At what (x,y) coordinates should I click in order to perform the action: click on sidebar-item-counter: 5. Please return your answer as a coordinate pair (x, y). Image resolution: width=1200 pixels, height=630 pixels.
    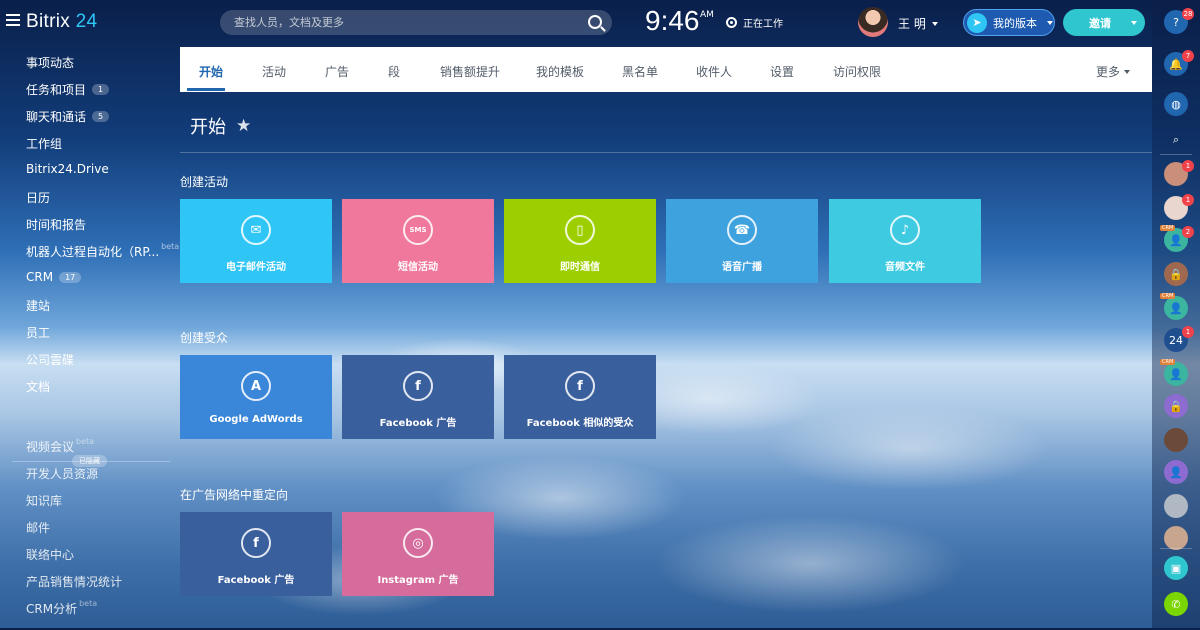
    Looking at the image, I should click on (101, 116).